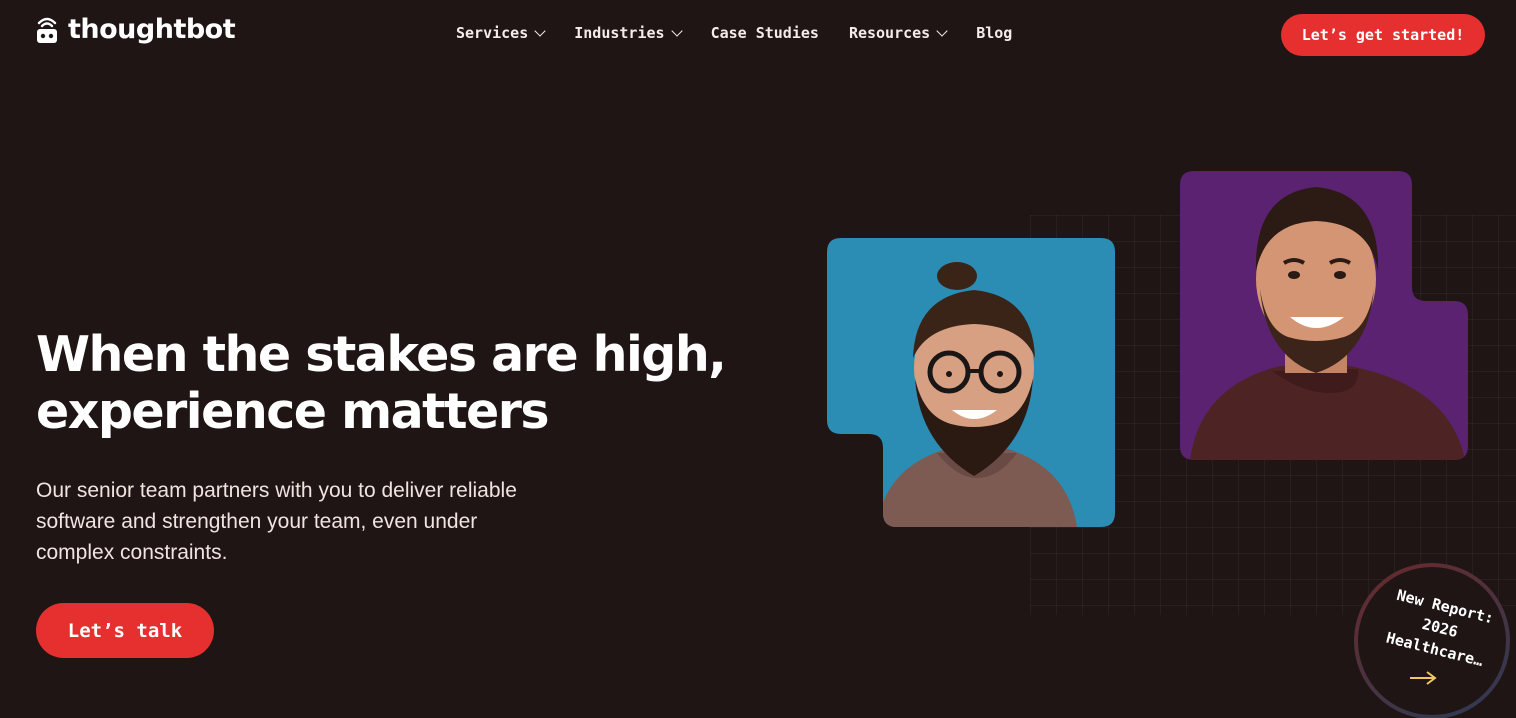 This screenshot has height=718, width=1516. Describe the element at coordinates (619, 33) in the screenshot. I see `nav-label: Industries` at that location.